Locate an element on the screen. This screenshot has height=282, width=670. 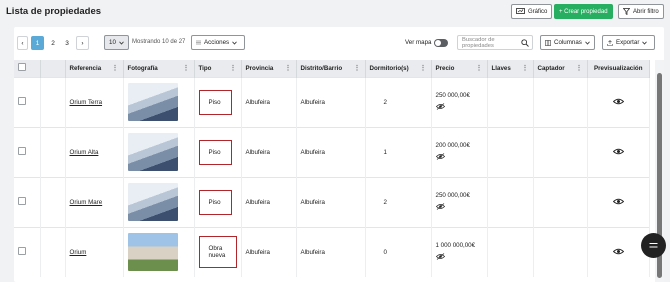
chart-button: Gráfico is located at coordinates (532, 11).